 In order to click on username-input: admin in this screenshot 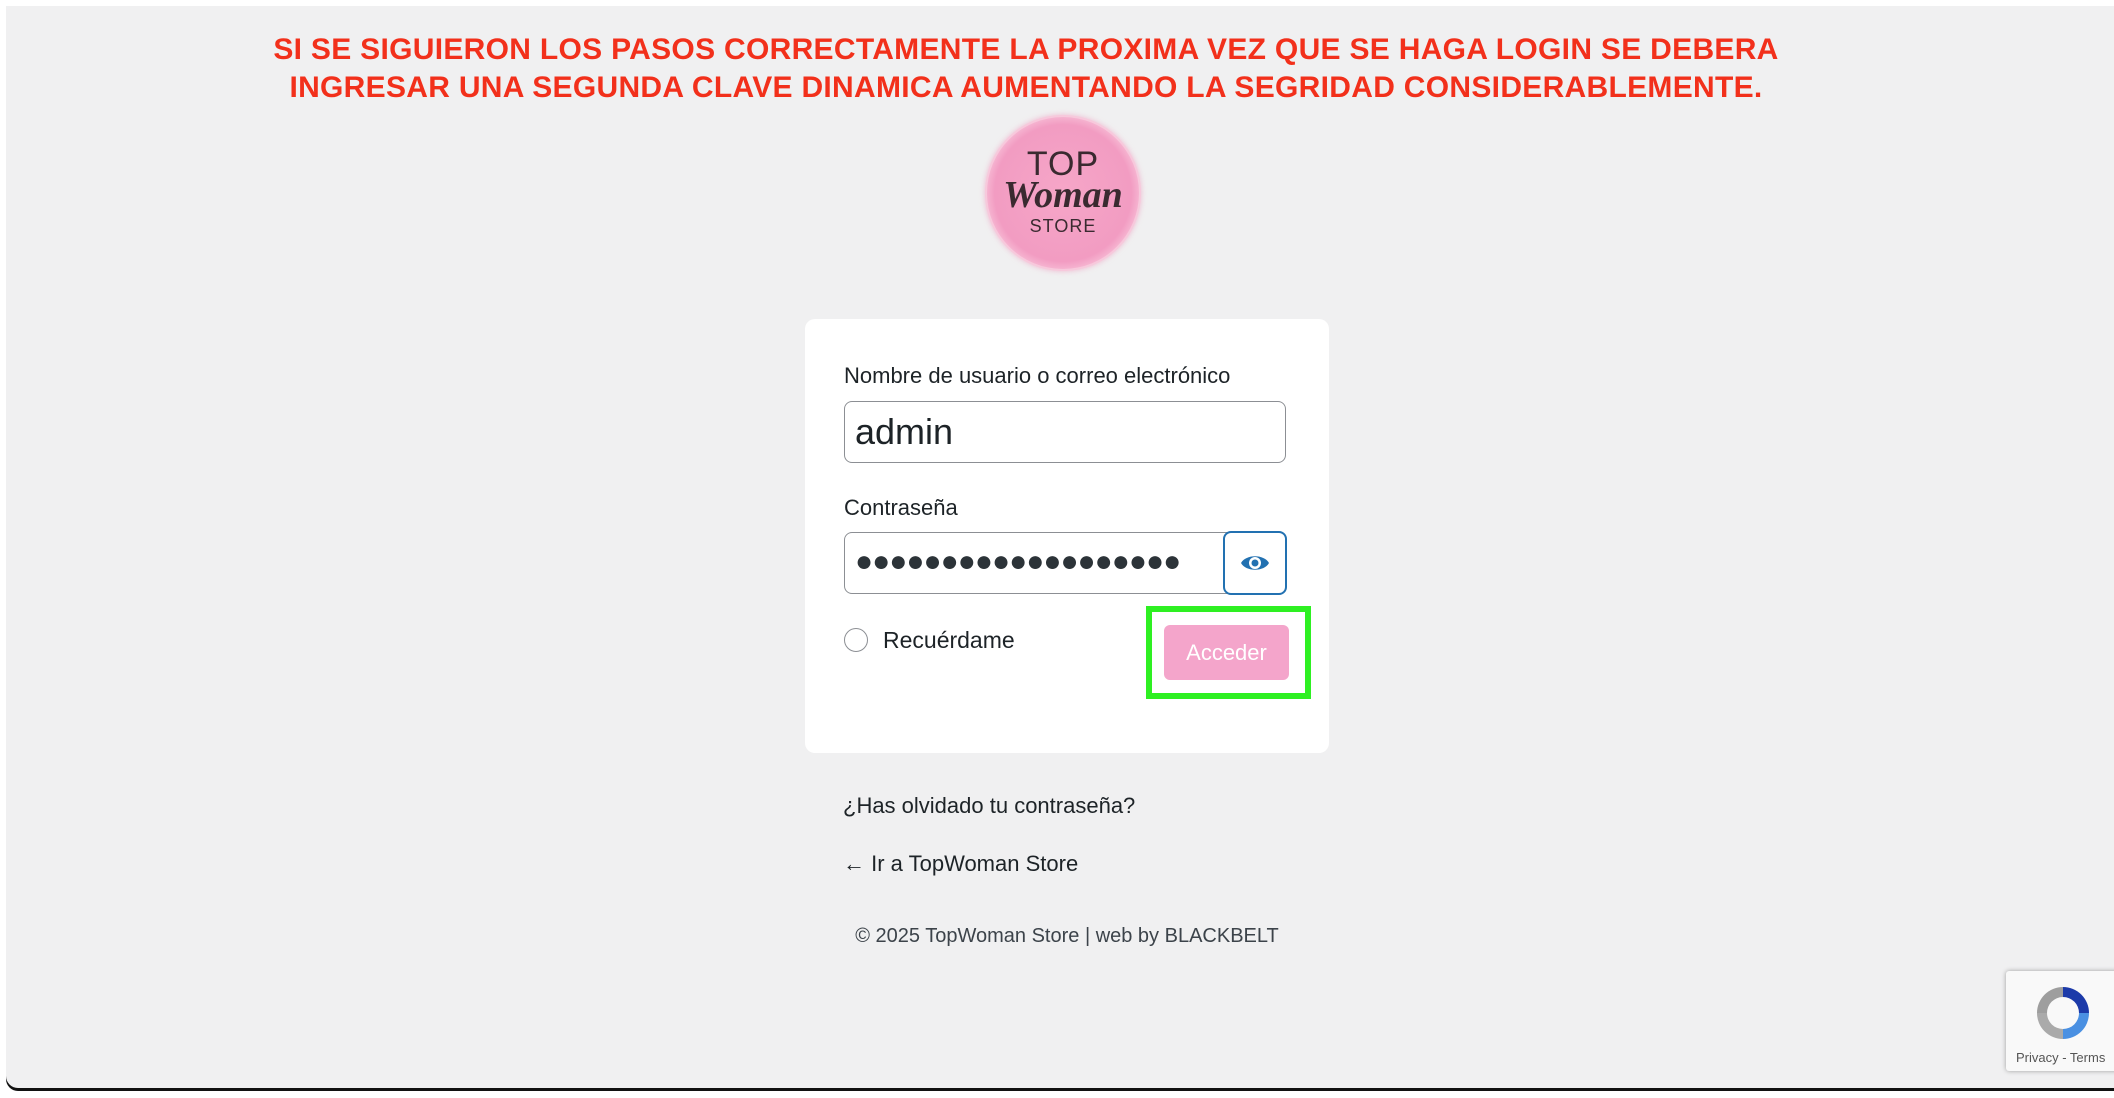, I will do `click(1065, 432)`.